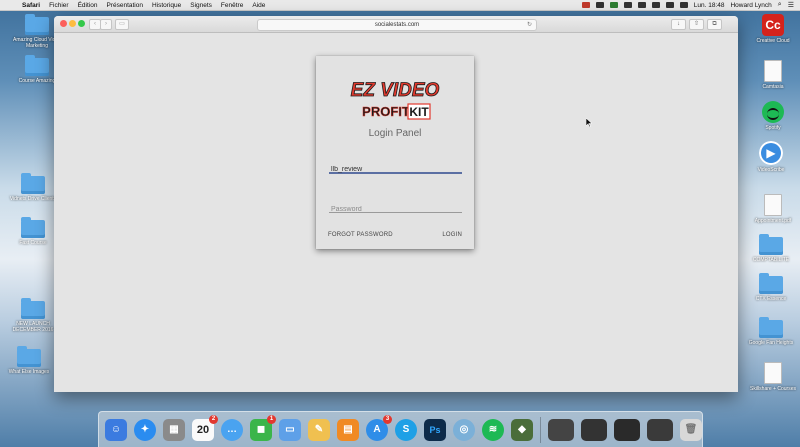  What do you see at coordinates (395, 100) in the screenshot?
I see `ez-video-profit-kit-logo: EZ VIDEO PROFIT KIT` at bounding box center [395, 100].